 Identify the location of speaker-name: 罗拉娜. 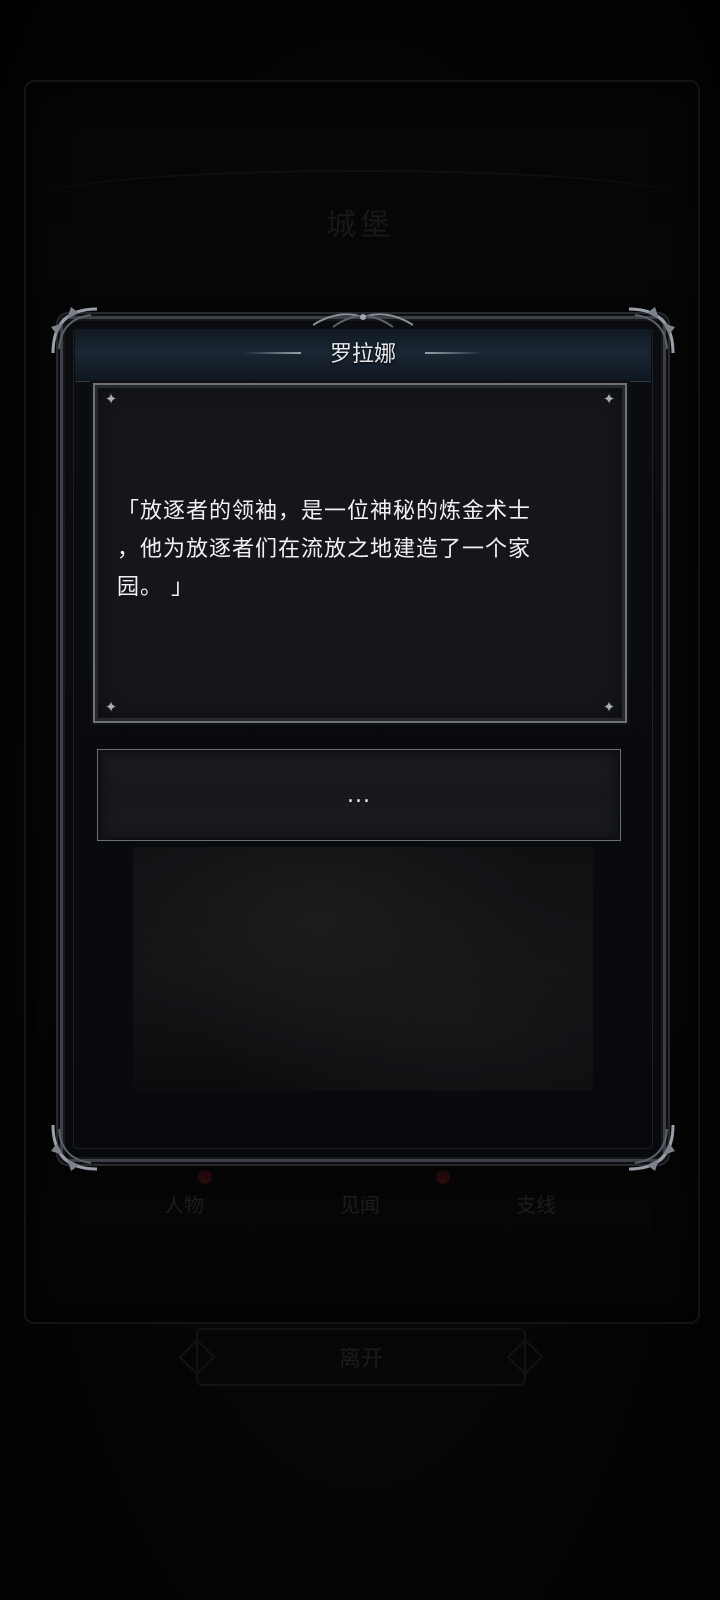
(334, 352).